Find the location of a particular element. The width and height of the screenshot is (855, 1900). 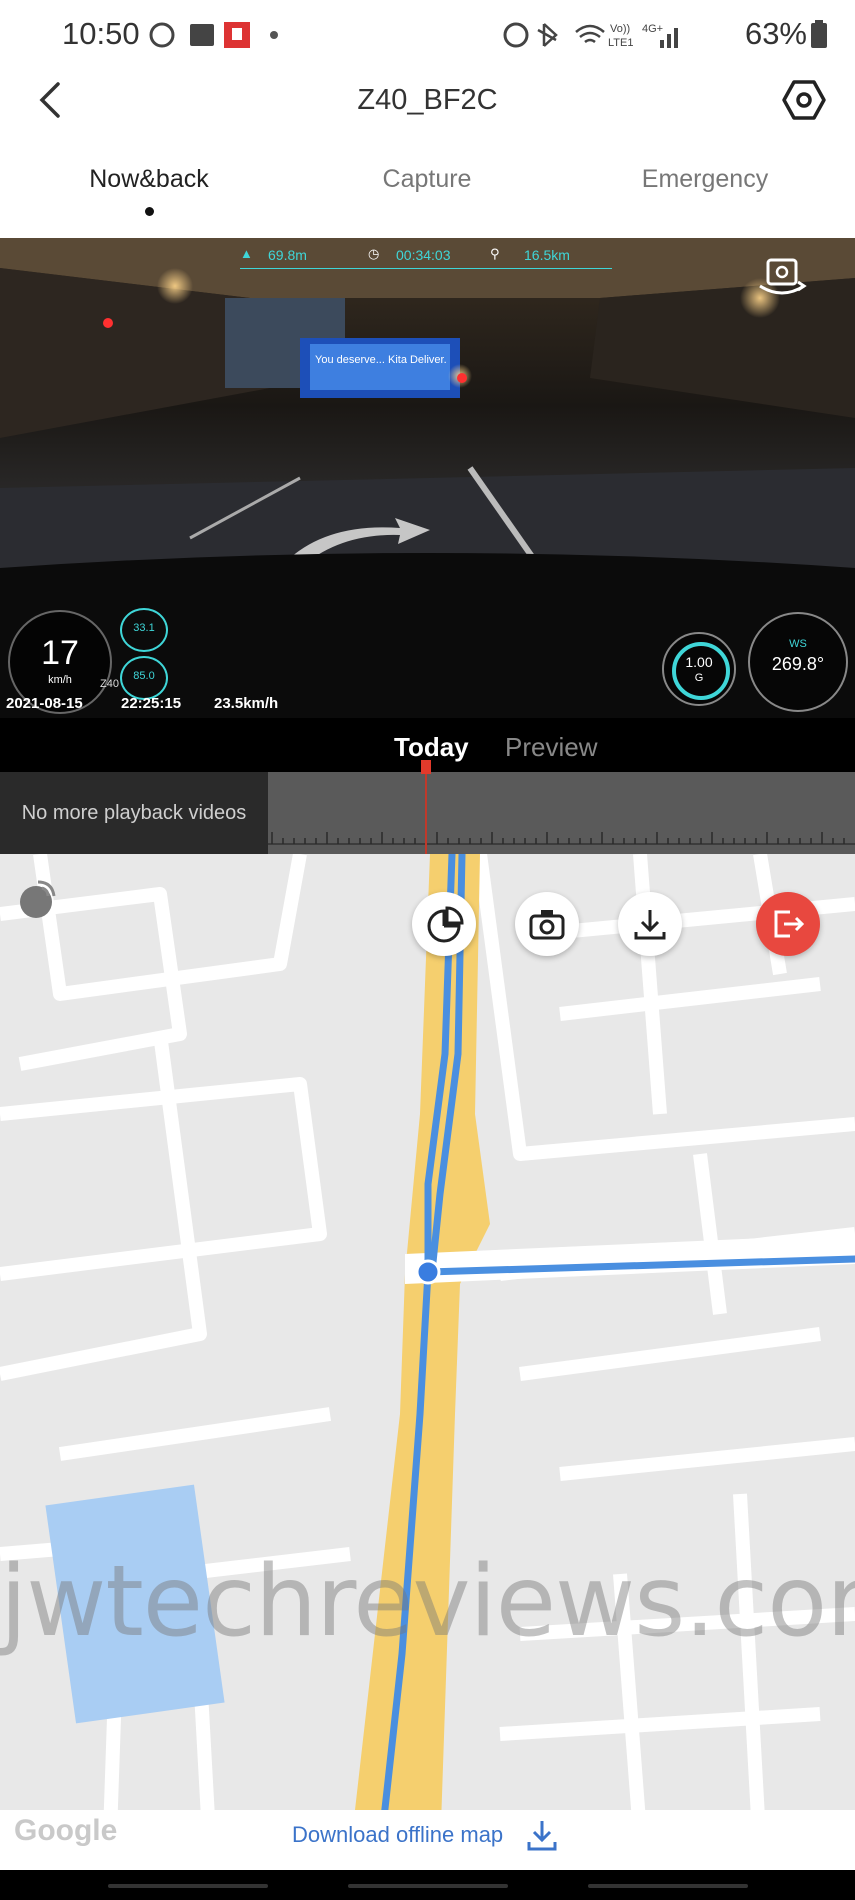

pie-chart-icon is located at coordinates (445, 924).